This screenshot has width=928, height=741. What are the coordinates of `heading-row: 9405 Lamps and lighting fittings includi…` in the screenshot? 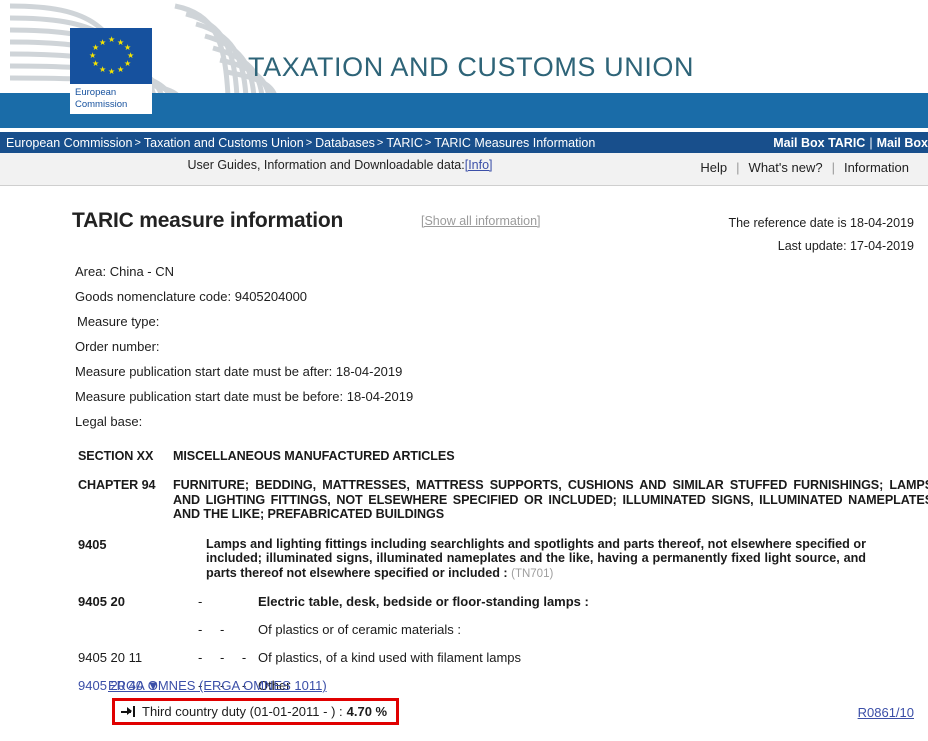 It's located at (464, 559).